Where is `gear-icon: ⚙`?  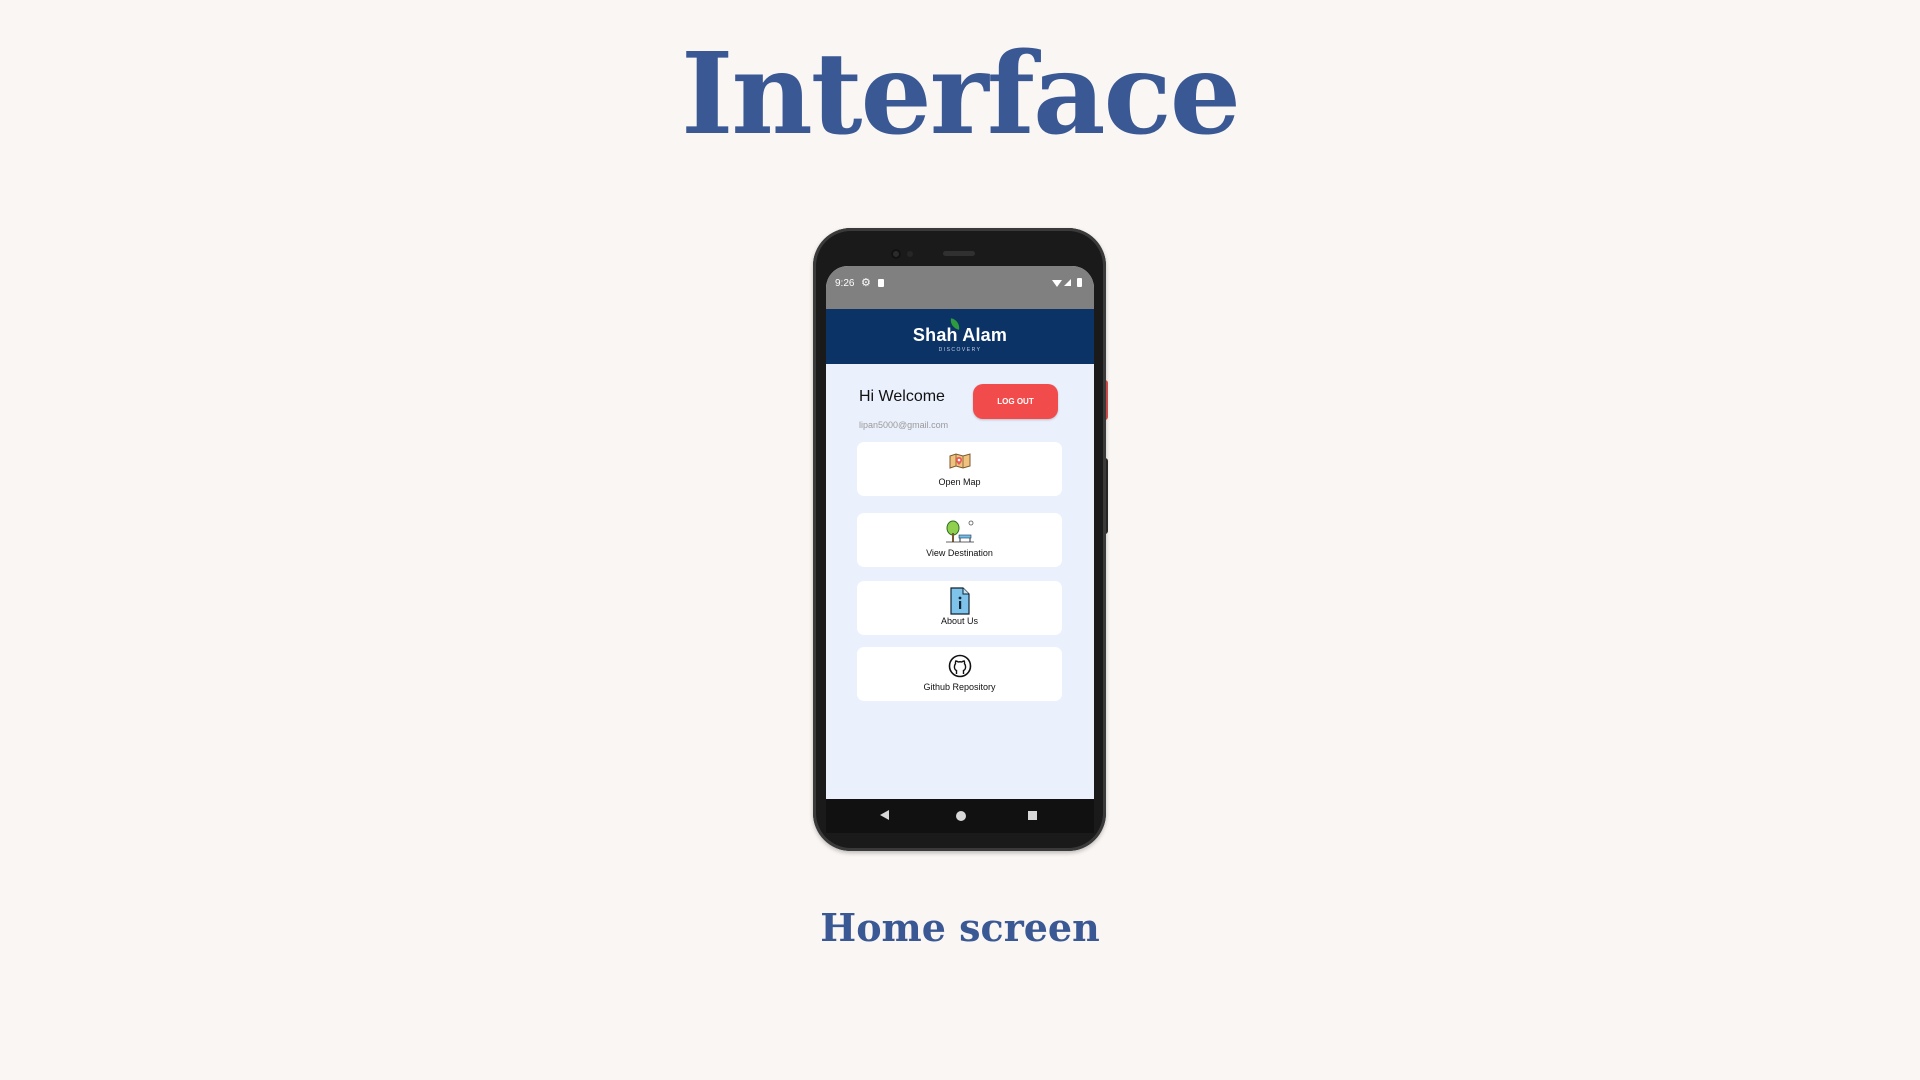 gear-icon: ⚙ is located at coordinates (866, 283).